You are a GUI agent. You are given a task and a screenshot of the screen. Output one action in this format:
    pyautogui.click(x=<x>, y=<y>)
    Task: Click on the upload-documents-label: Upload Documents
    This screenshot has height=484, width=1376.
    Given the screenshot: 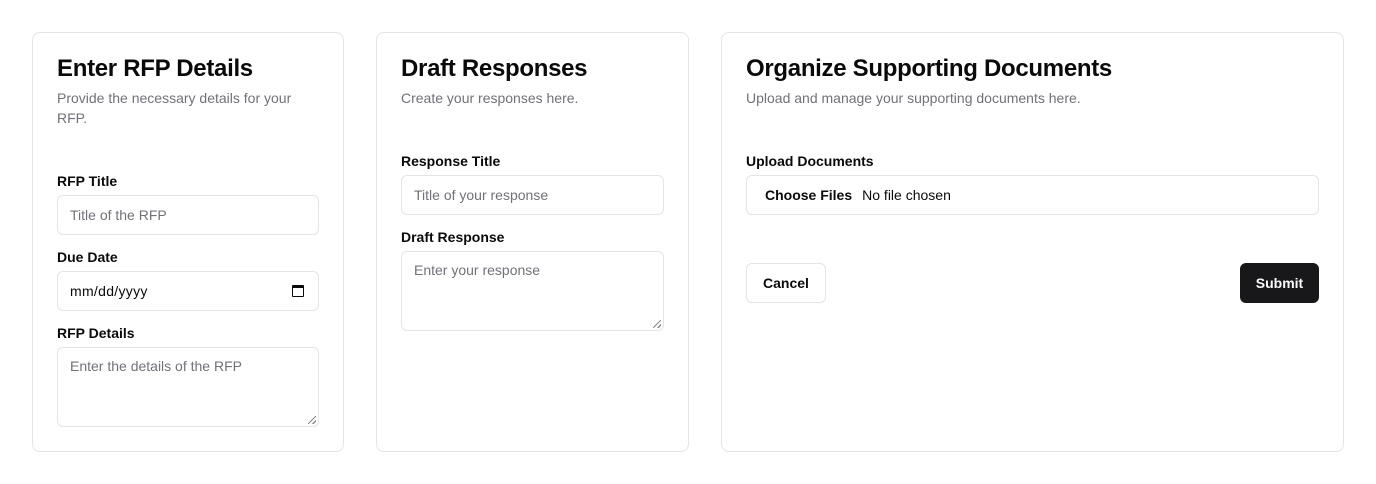 What is the action you would take?
    pyautogui.click(x=810, y=161)
    